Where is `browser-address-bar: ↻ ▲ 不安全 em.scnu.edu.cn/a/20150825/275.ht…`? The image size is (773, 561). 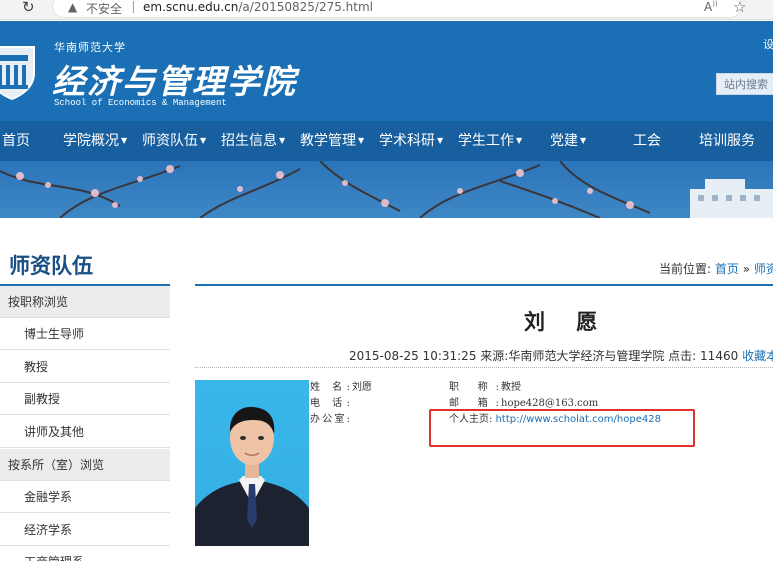
browser-address-bar: ↻ ▲ 不安全 em.scnu.edu.cn/a/20150825/275.ht… is located at coordinates (386, 10).